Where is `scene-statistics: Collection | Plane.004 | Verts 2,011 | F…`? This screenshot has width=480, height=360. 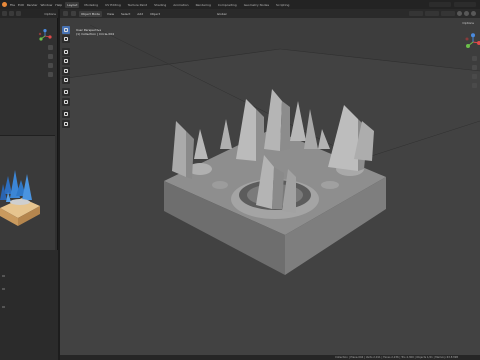
scene-statistics: Collection | Plane.004 | Verts 2,011 | F… is located at coordinates (396, 357).